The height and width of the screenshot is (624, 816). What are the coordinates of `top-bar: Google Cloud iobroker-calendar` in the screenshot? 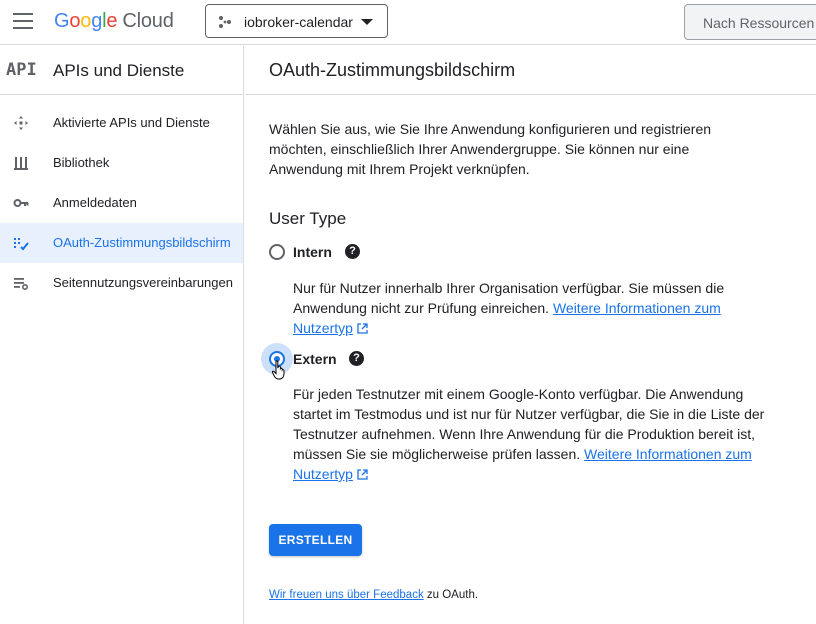 It's located at (408, 22).